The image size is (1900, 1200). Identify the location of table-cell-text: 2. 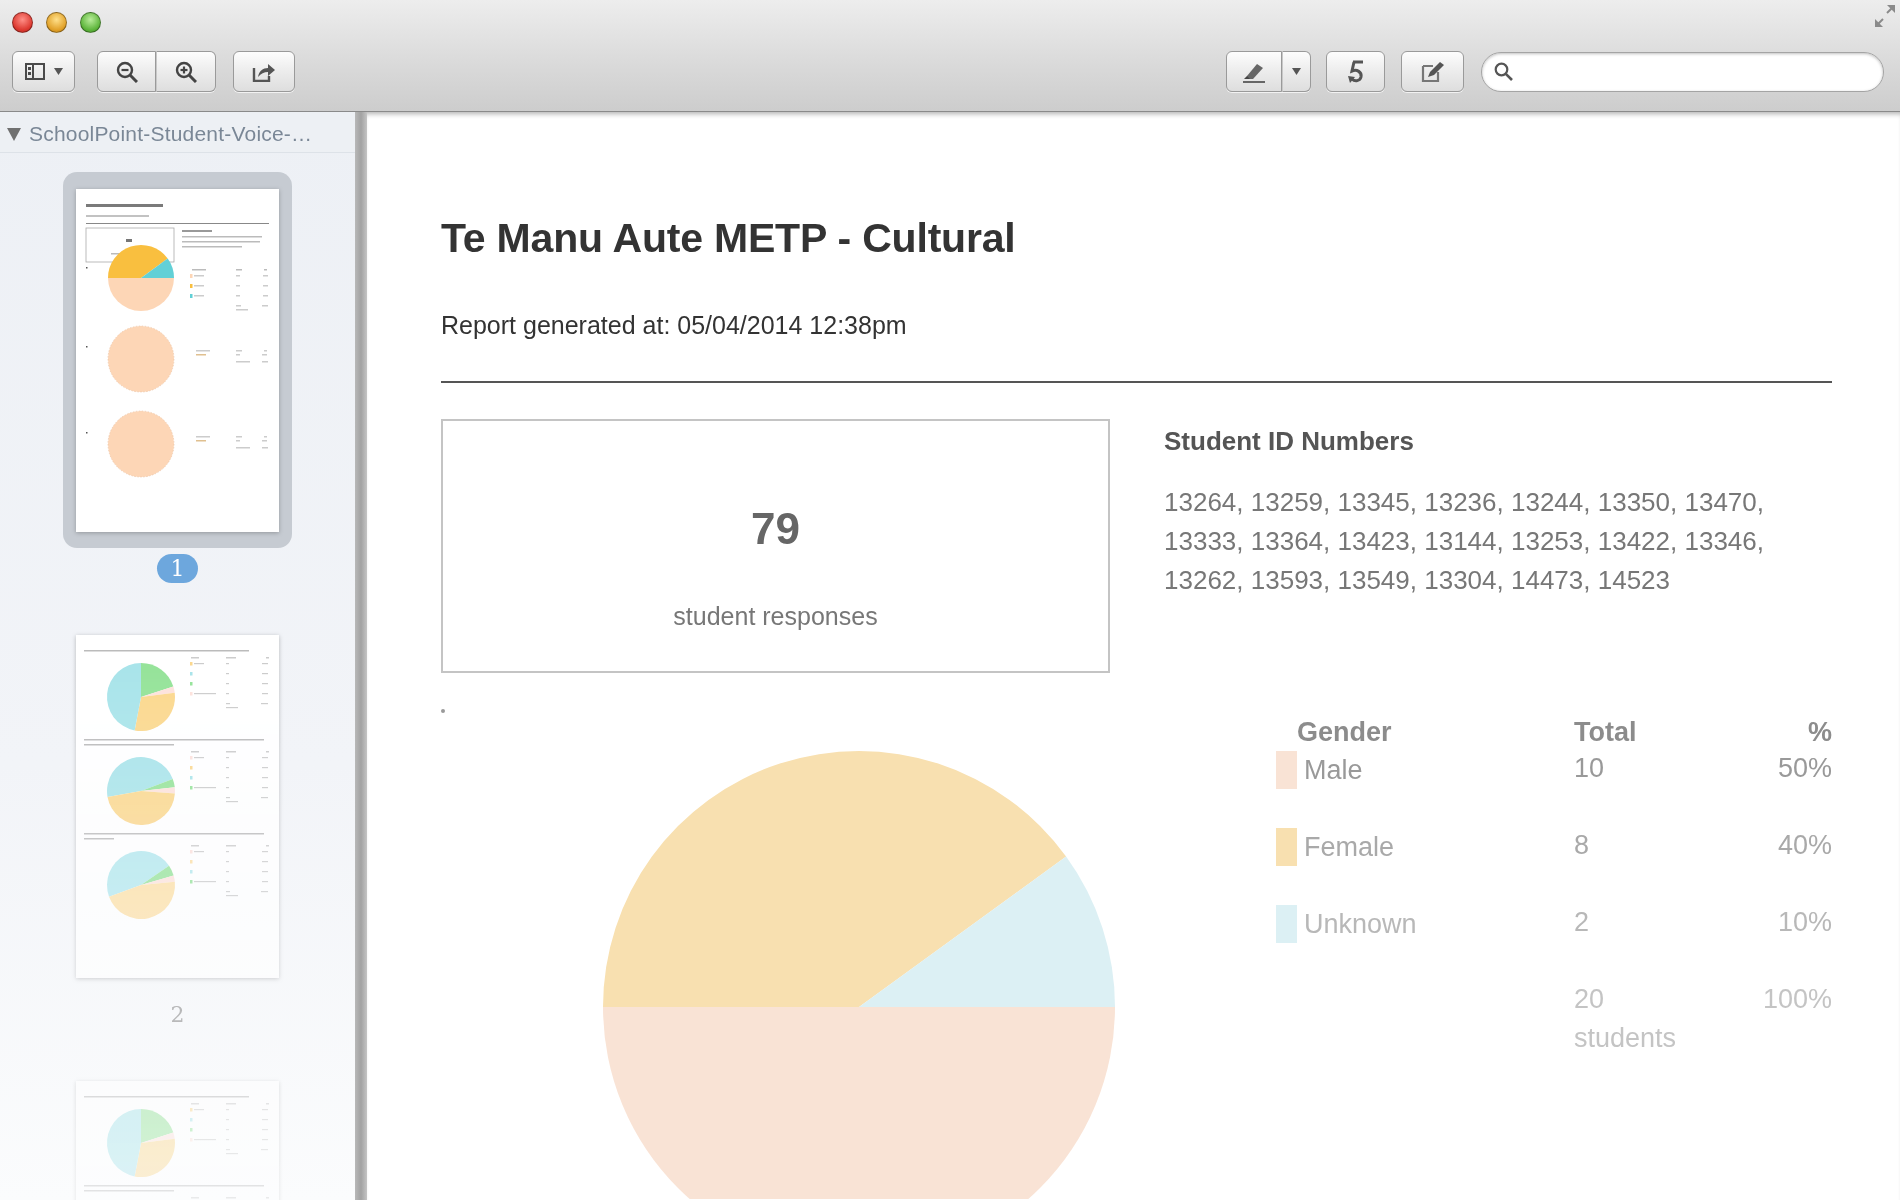
(1582, 922).